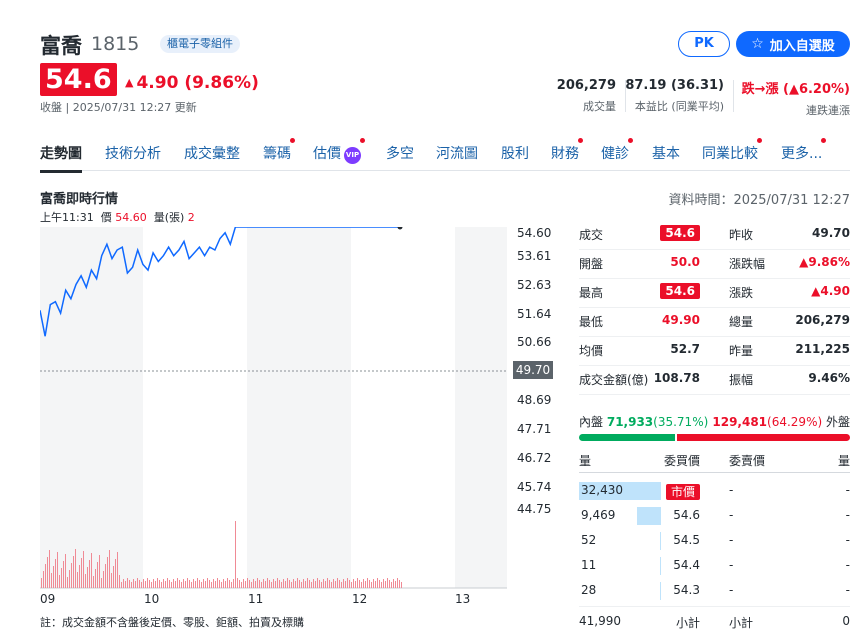 Image resolution: width=867 pixels, height=640 pixels. Describe the element at coordinates (704, 44) in the screenshot. I see `pk-button: PK` at that location.